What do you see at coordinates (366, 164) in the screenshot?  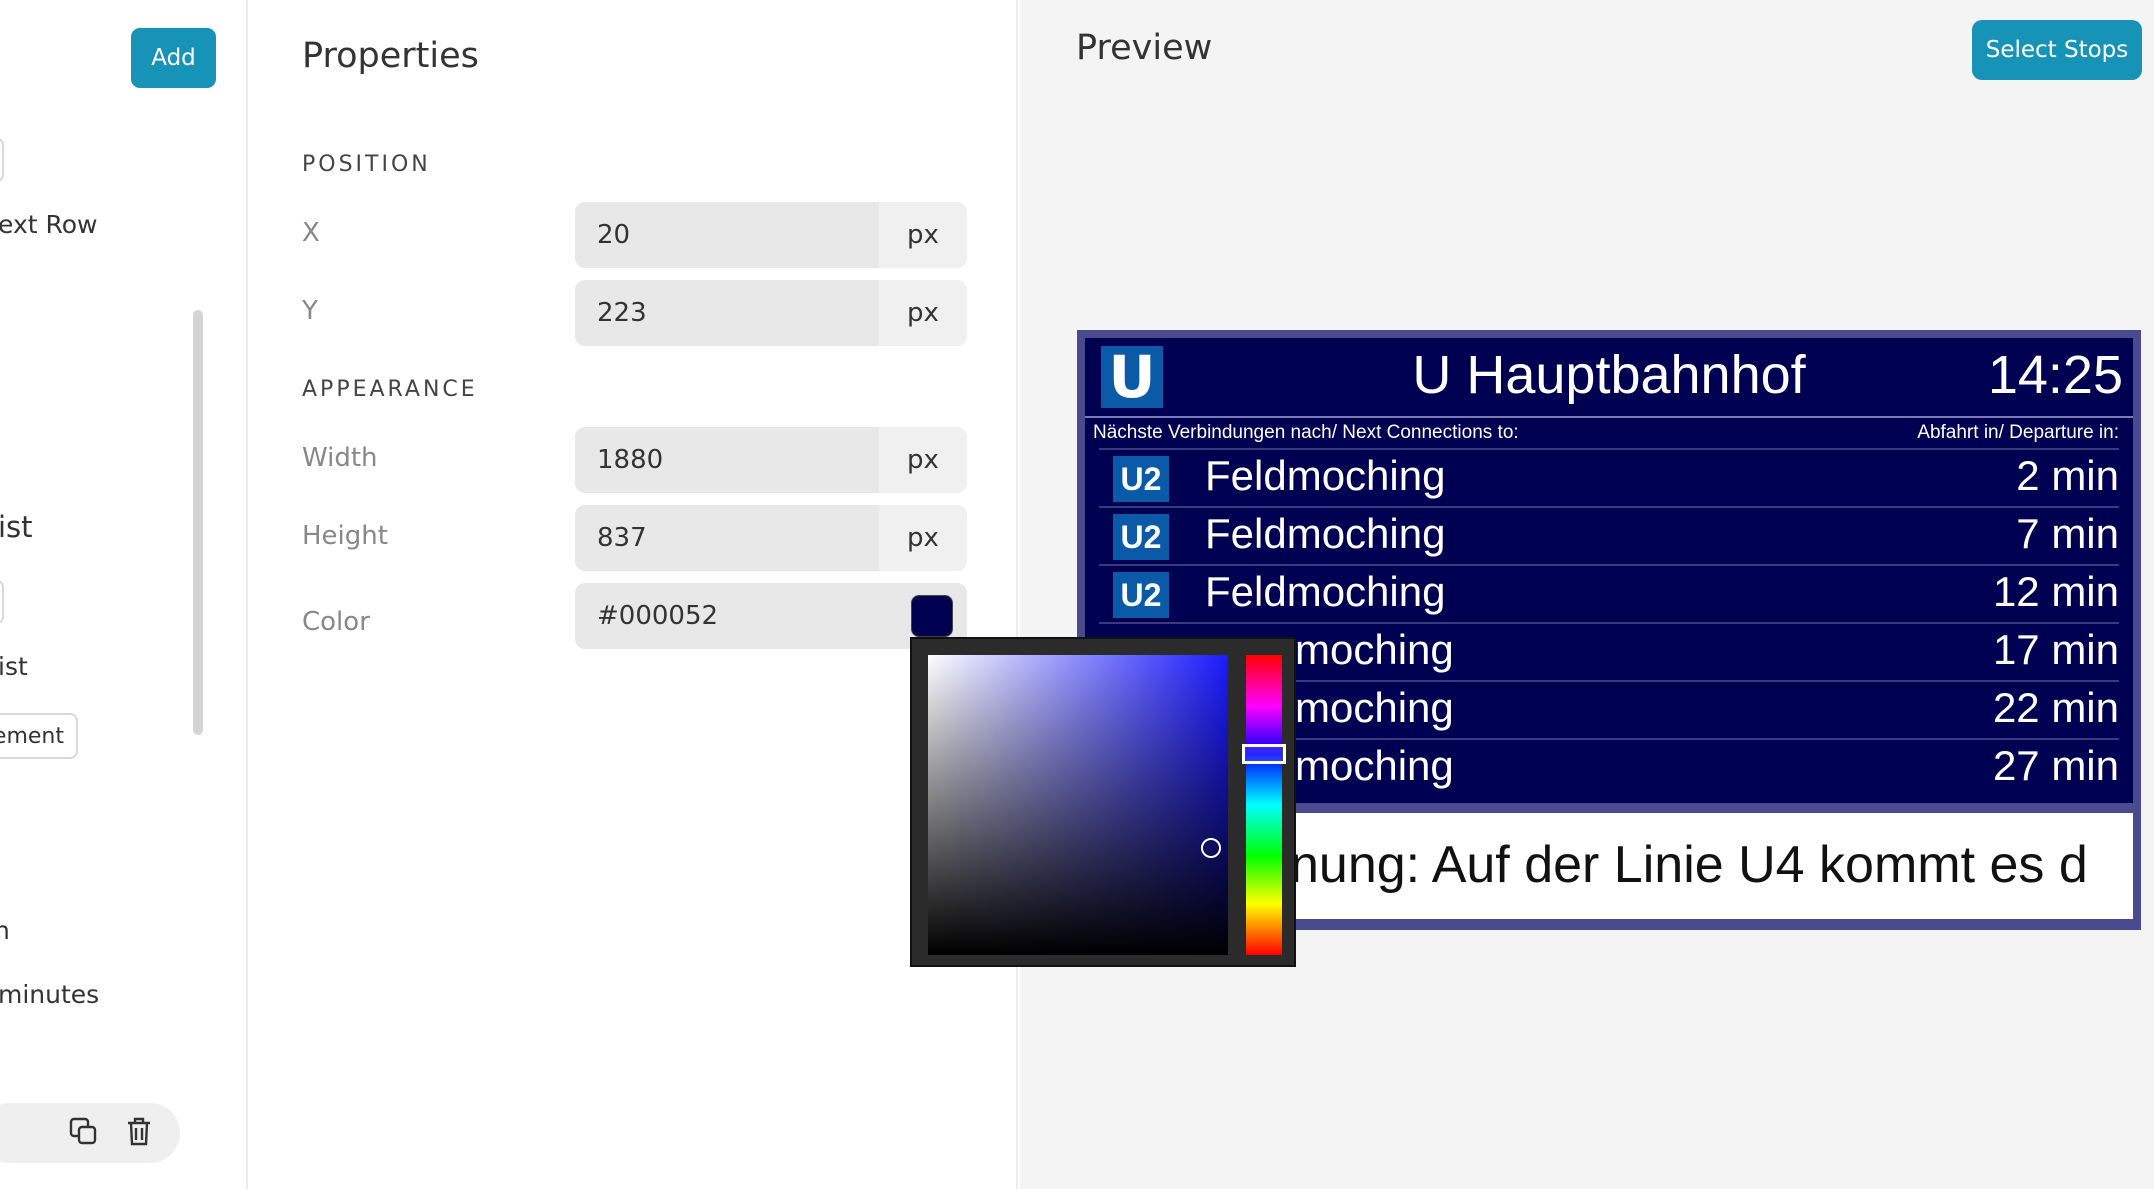 I see `position-section-heading: POSITION` at bounding box center [366, 164].